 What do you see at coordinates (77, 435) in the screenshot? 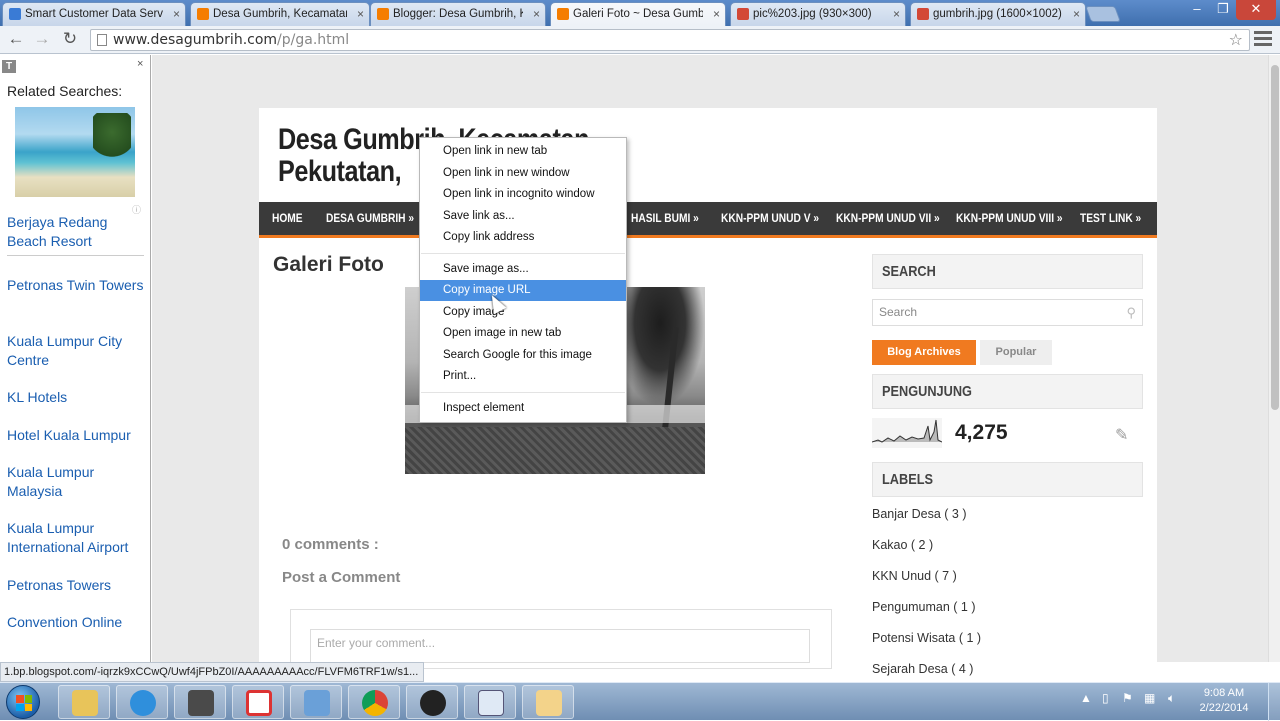
I see `related-link: Hotel Kuala Lumpur` at bounding box center [77, 435].